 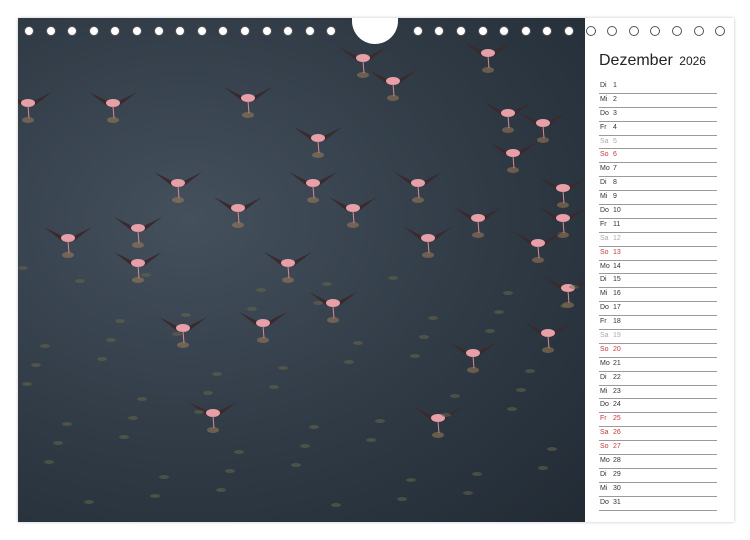 I want to click on day-number: 23, so click(x=617, y=391).